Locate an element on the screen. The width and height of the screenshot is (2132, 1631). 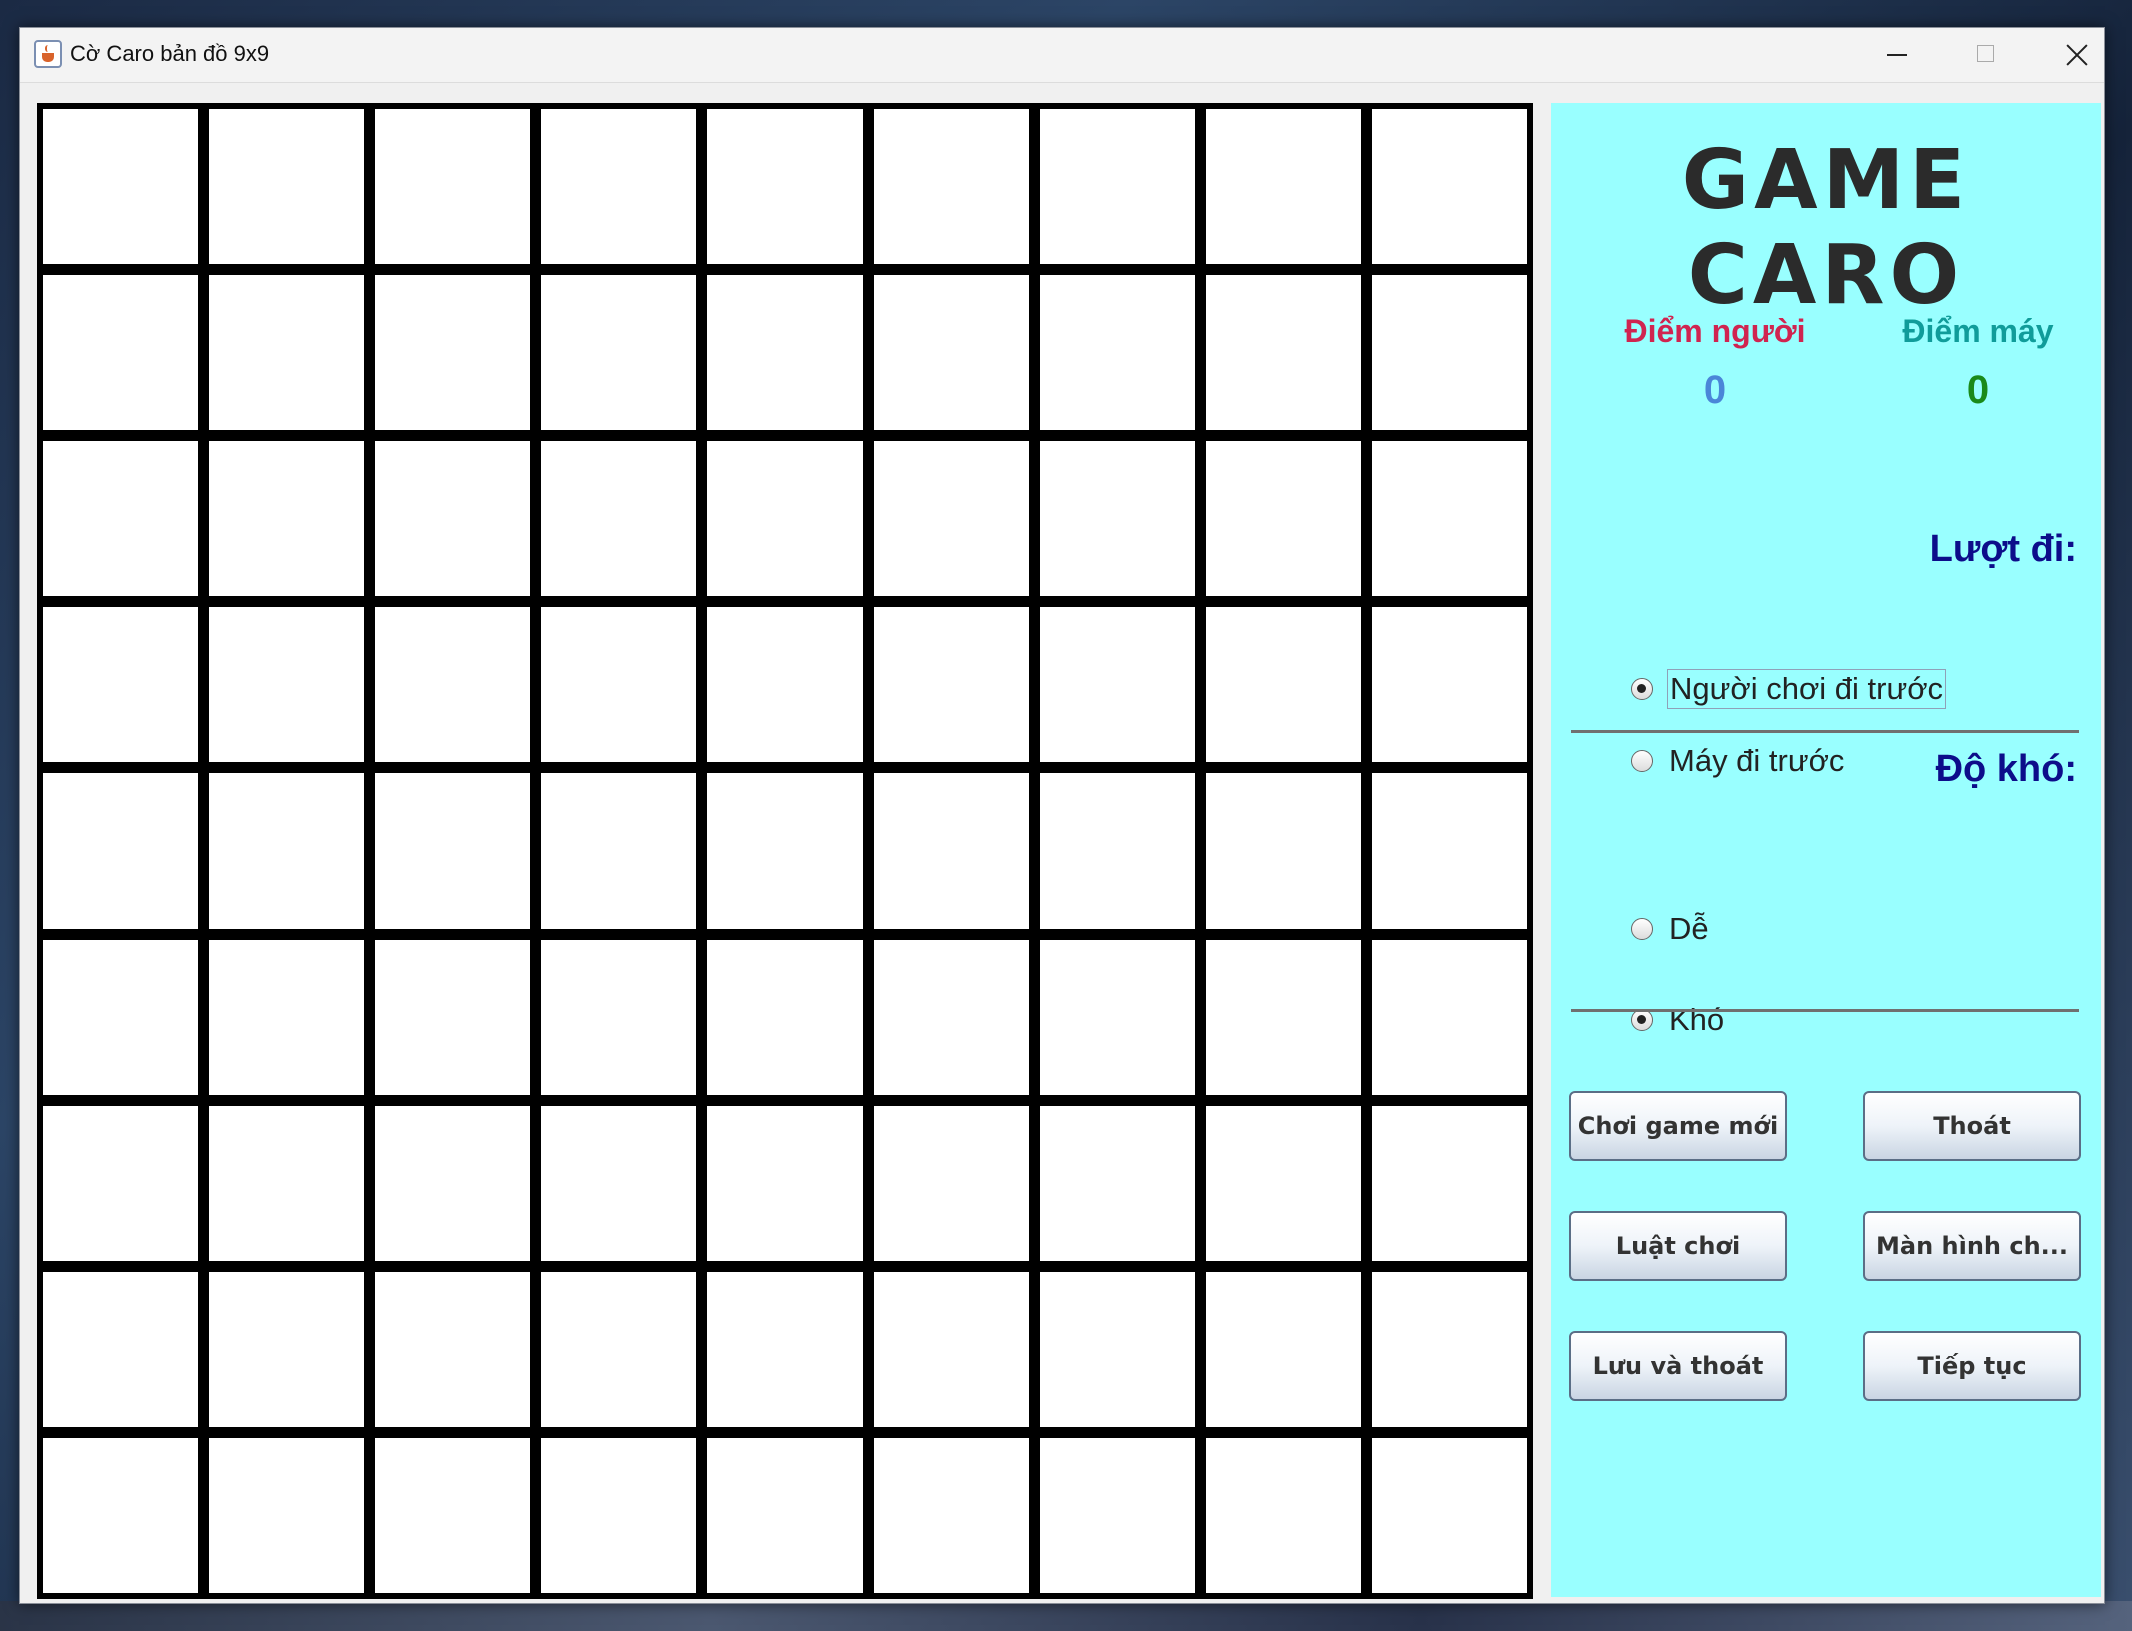
exit-button: Thoát is located at coordinates (1972, 1126).